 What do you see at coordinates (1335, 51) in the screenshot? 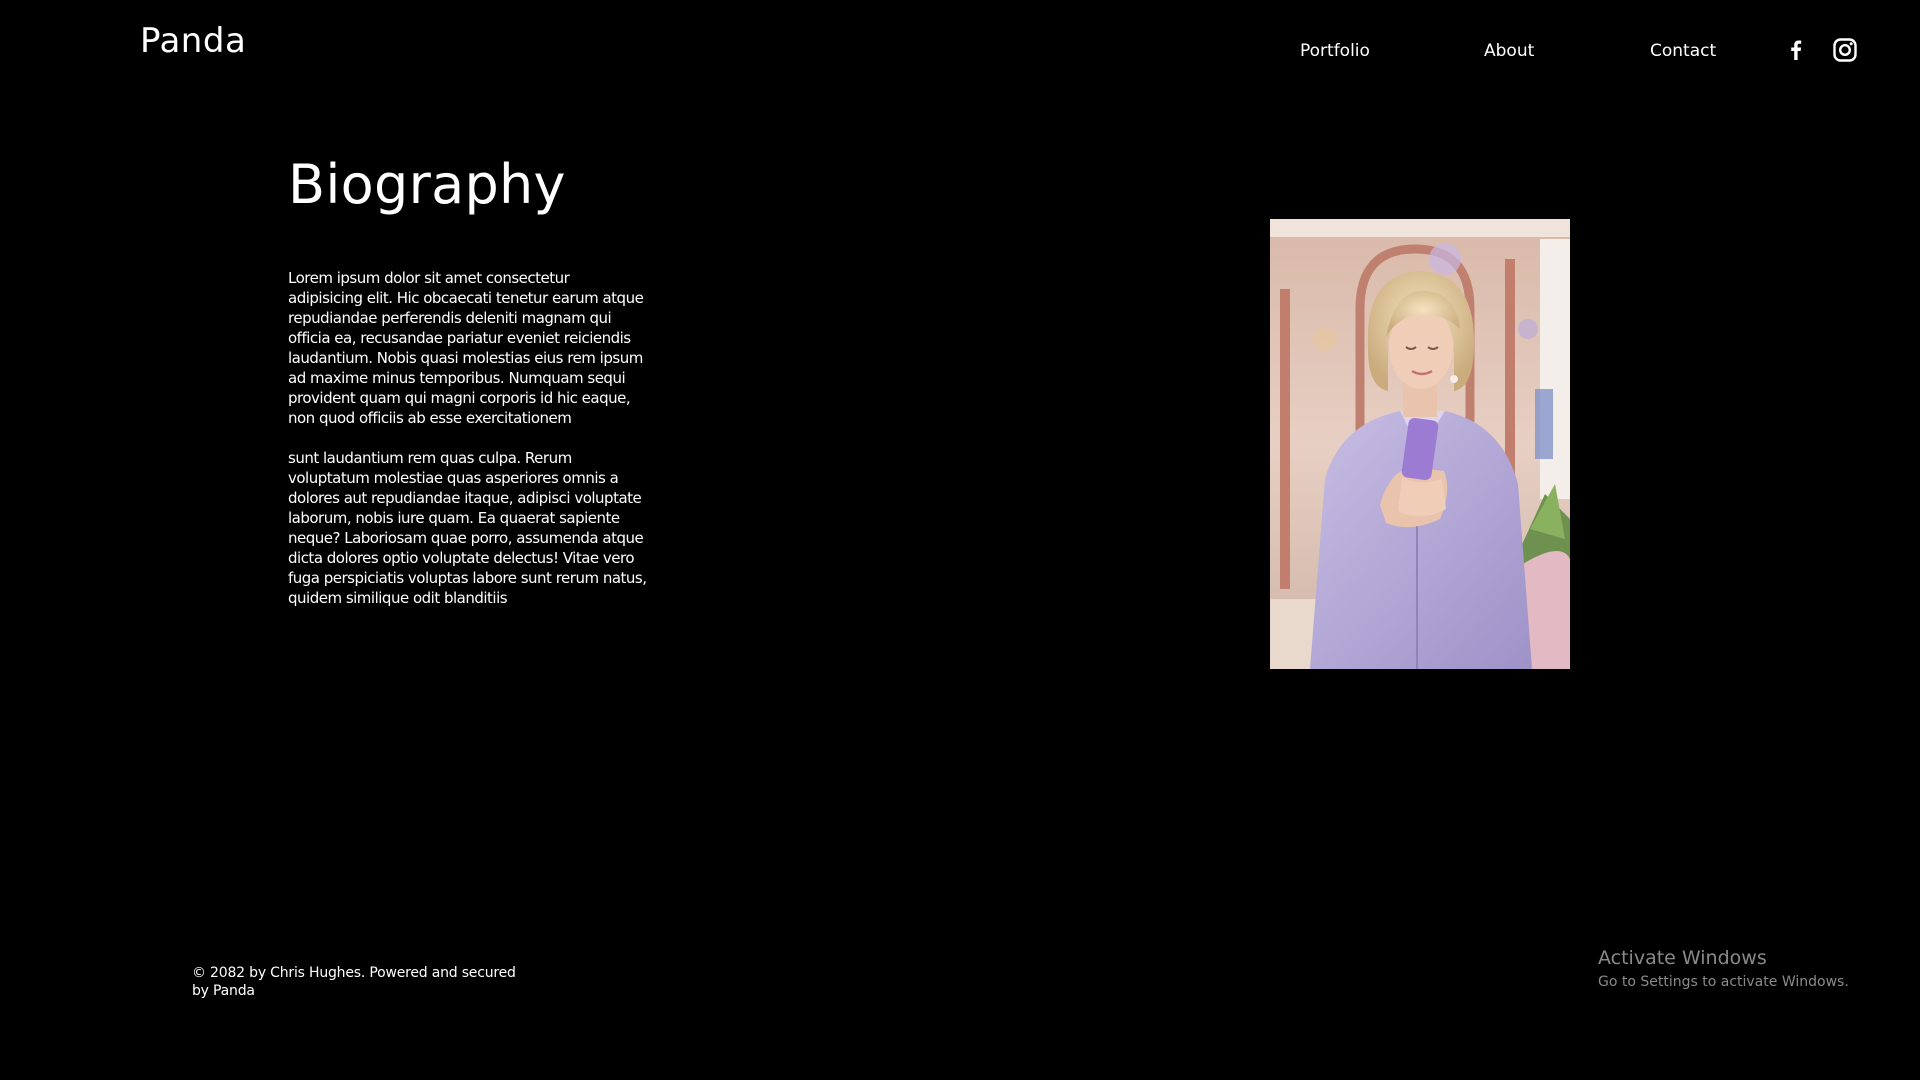
I see `nav-link-portfolio: Portfolio` at bounding box center [1335, 51].